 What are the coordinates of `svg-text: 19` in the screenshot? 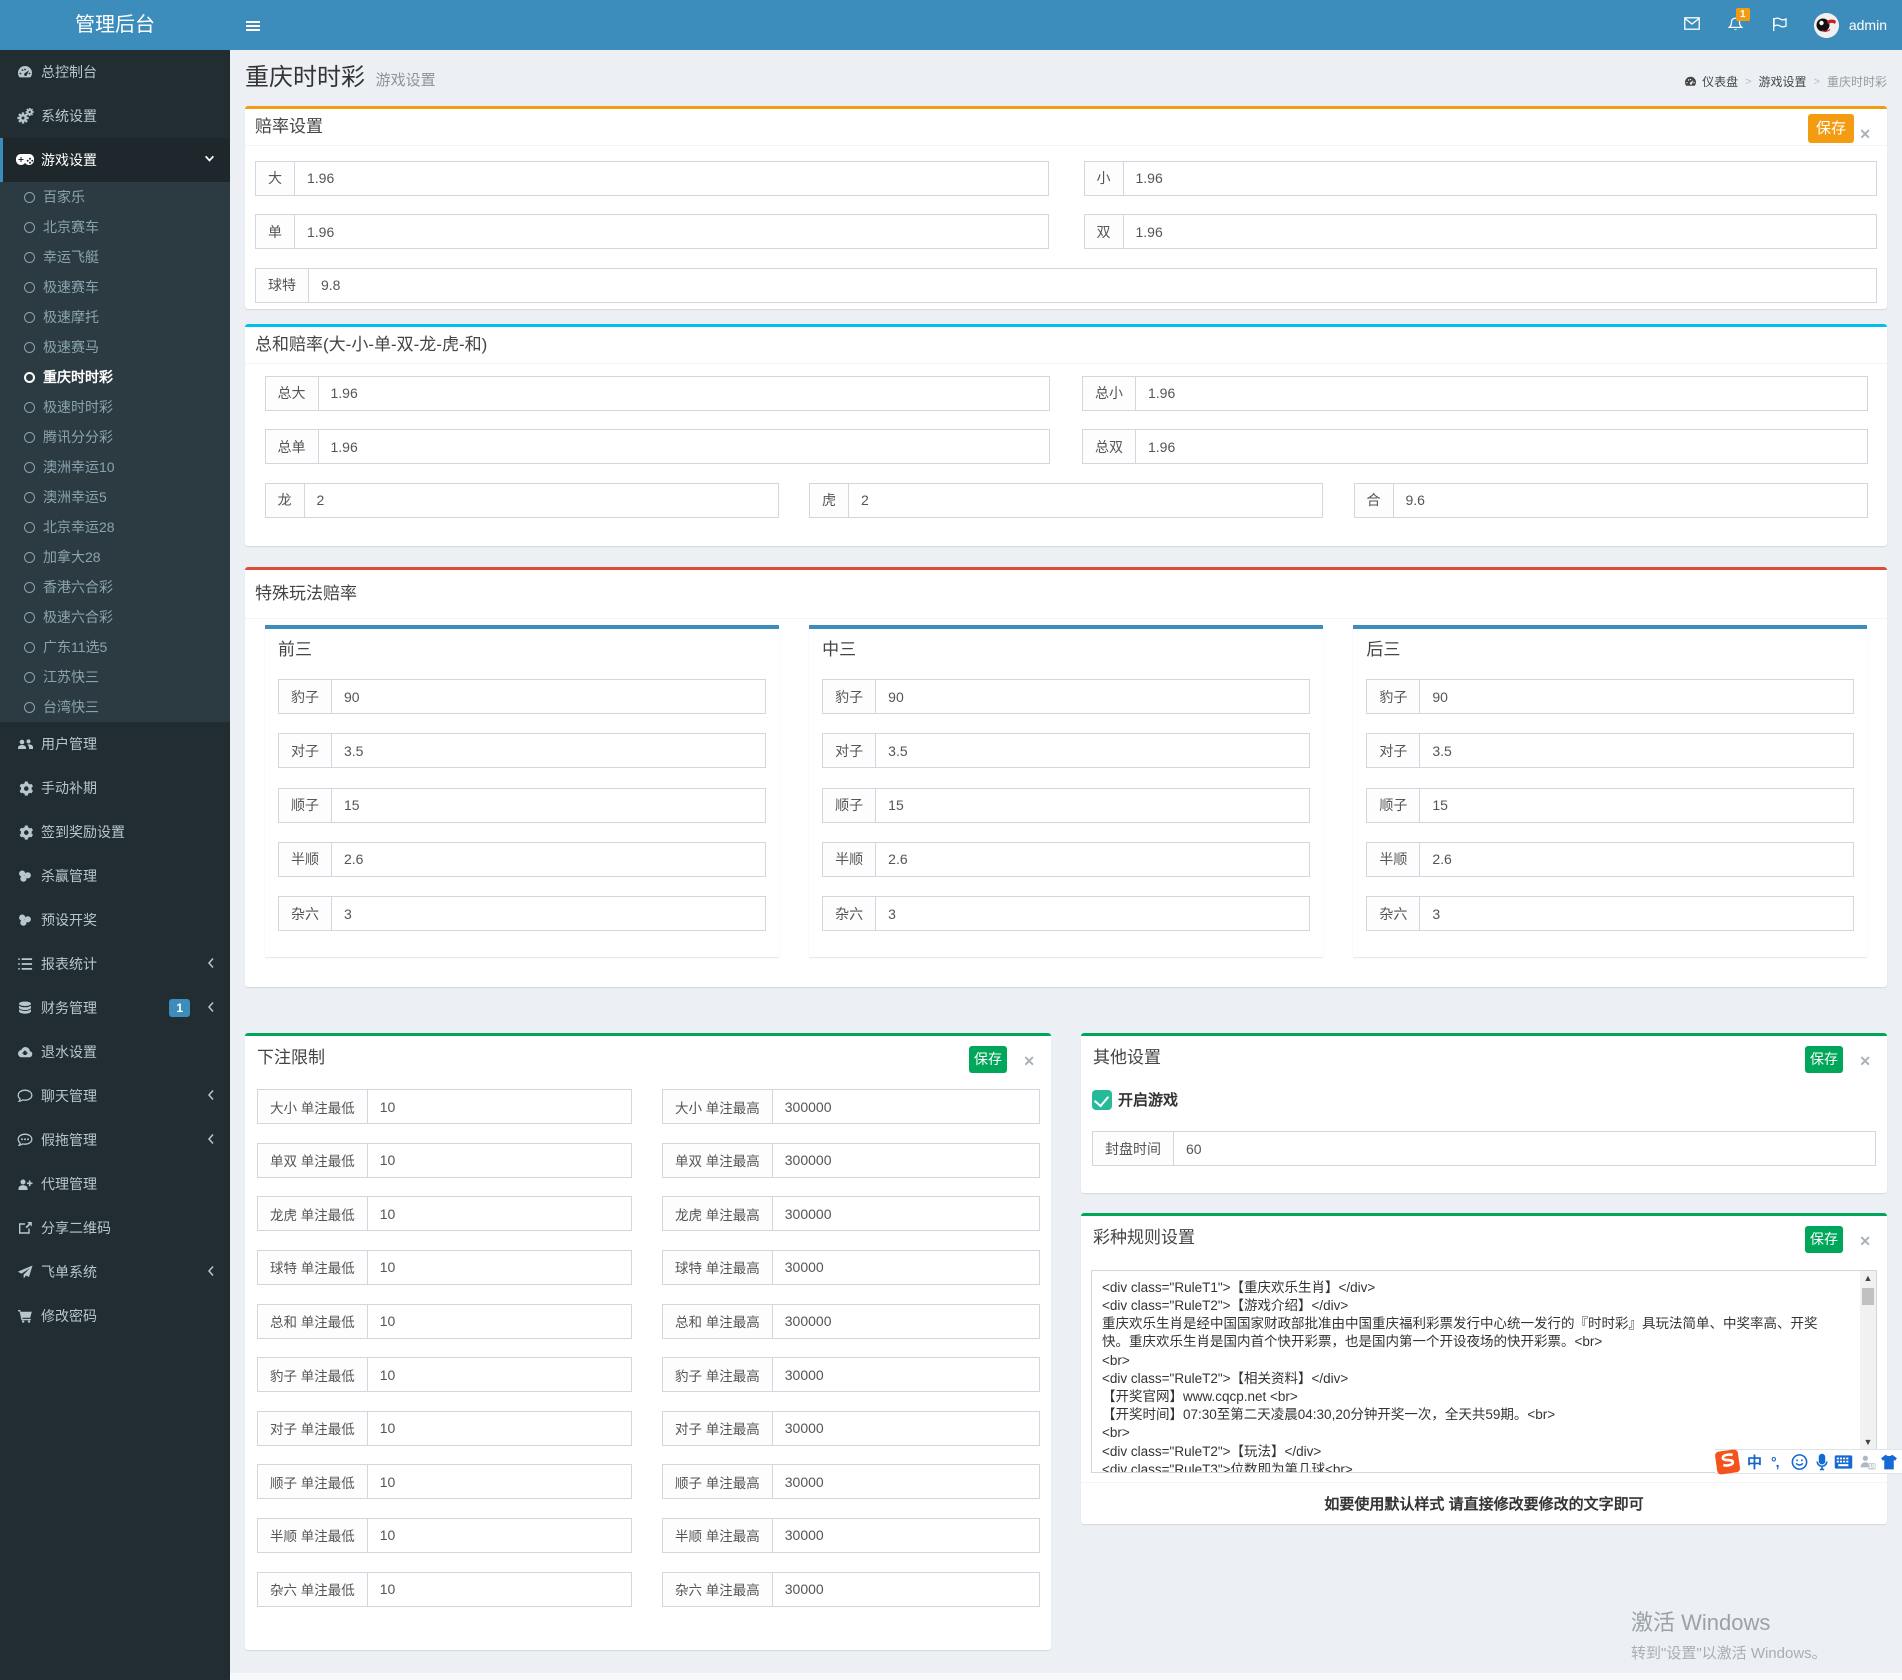 It's located at (1872, 1467).